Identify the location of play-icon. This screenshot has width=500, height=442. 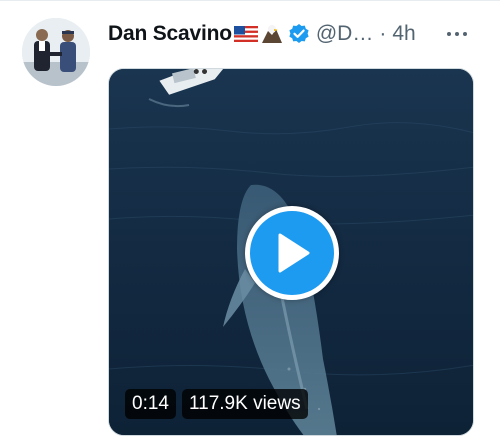
(294, 253).